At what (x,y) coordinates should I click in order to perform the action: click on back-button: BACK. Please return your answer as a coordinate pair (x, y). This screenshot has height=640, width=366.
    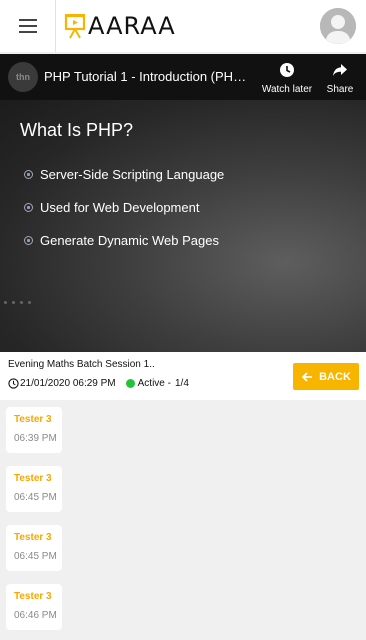
    Looking at the image, I should click on (326, 376).